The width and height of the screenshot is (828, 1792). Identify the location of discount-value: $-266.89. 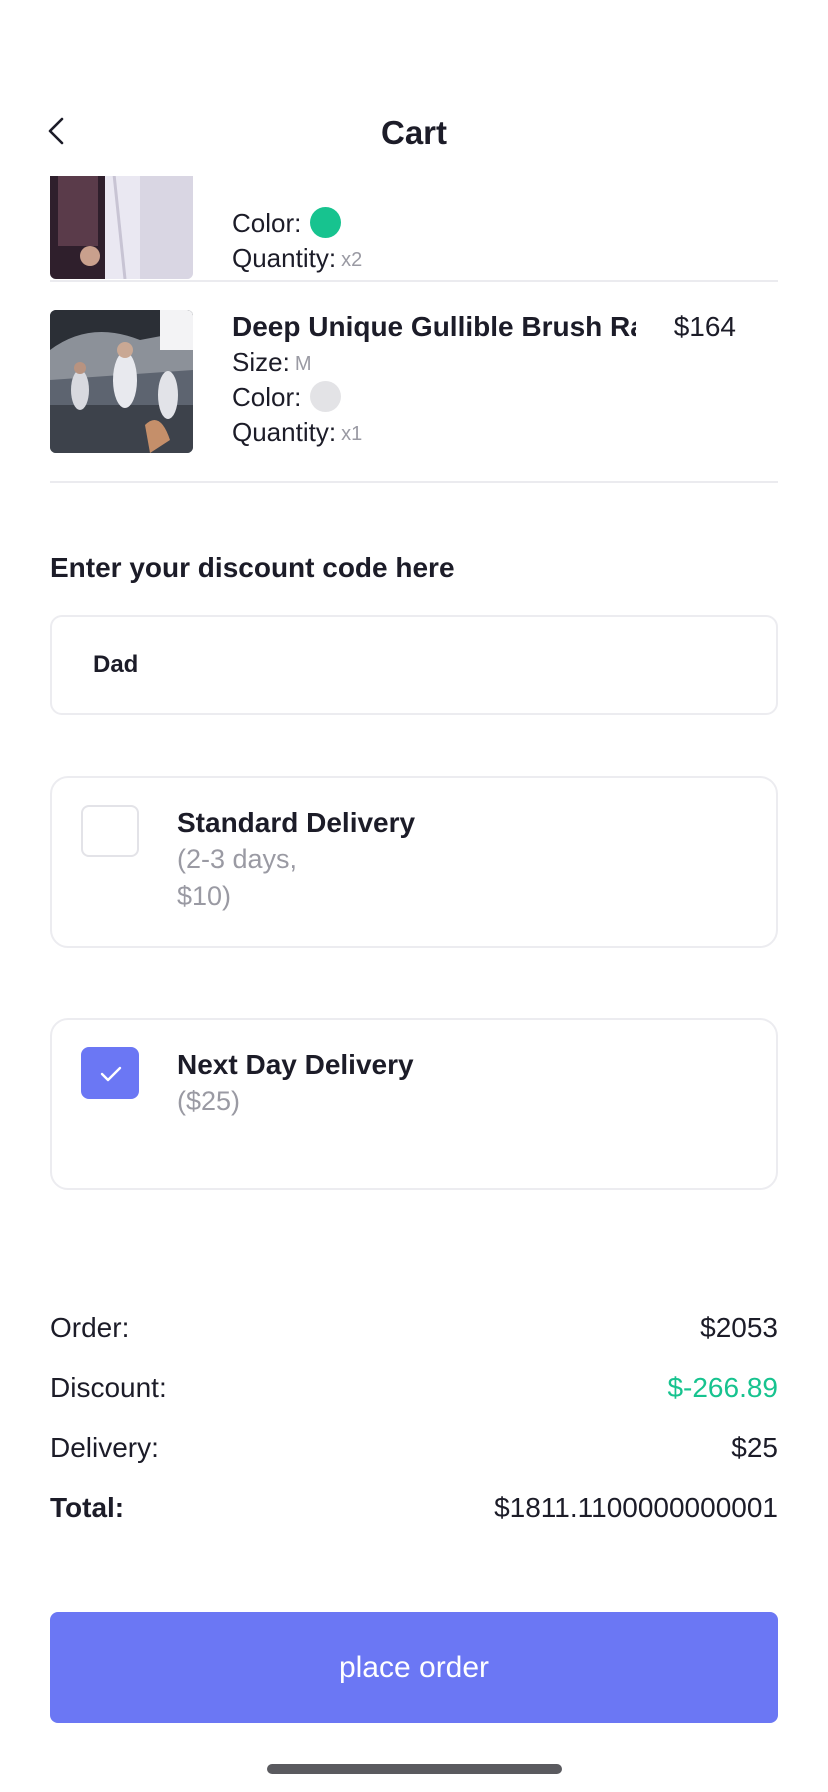
(722, 1387).